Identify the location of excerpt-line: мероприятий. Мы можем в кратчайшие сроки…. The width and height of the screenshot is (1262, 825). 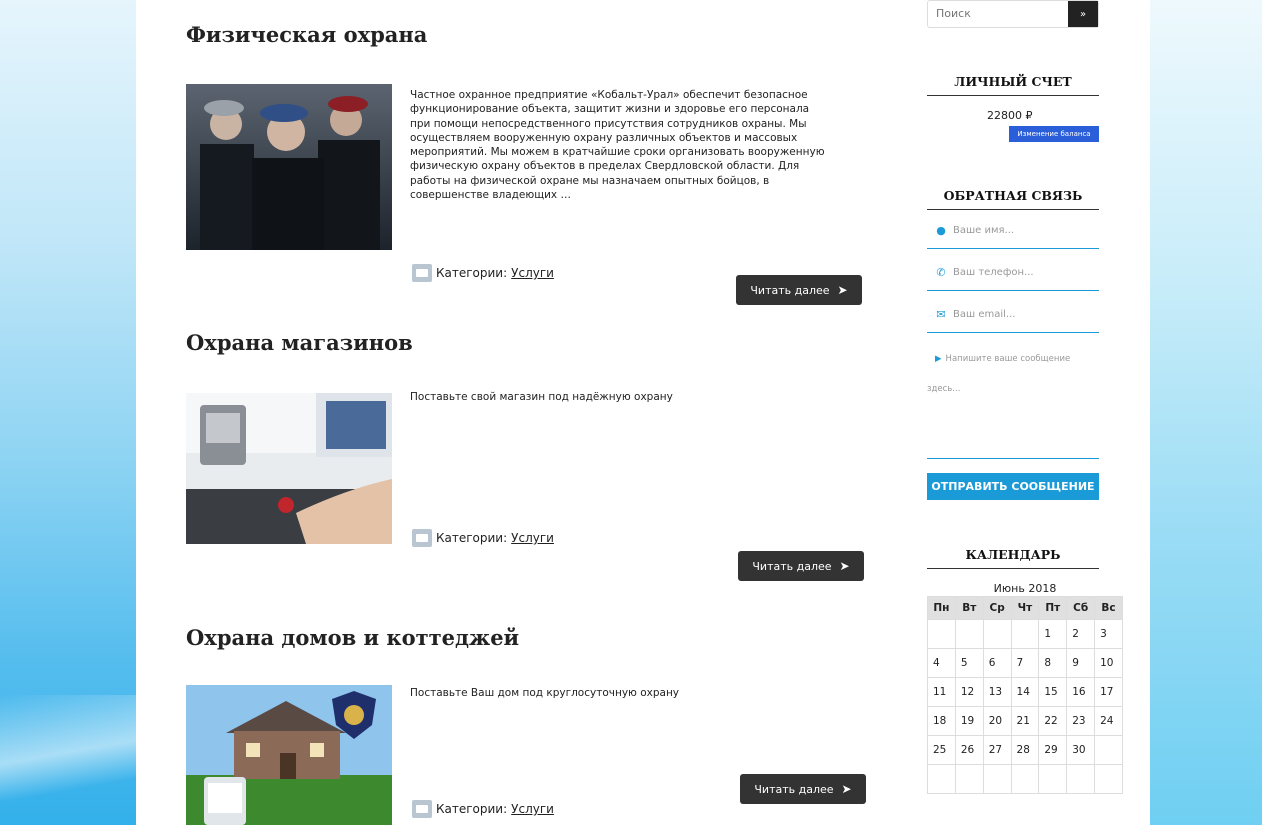
(617, 152).